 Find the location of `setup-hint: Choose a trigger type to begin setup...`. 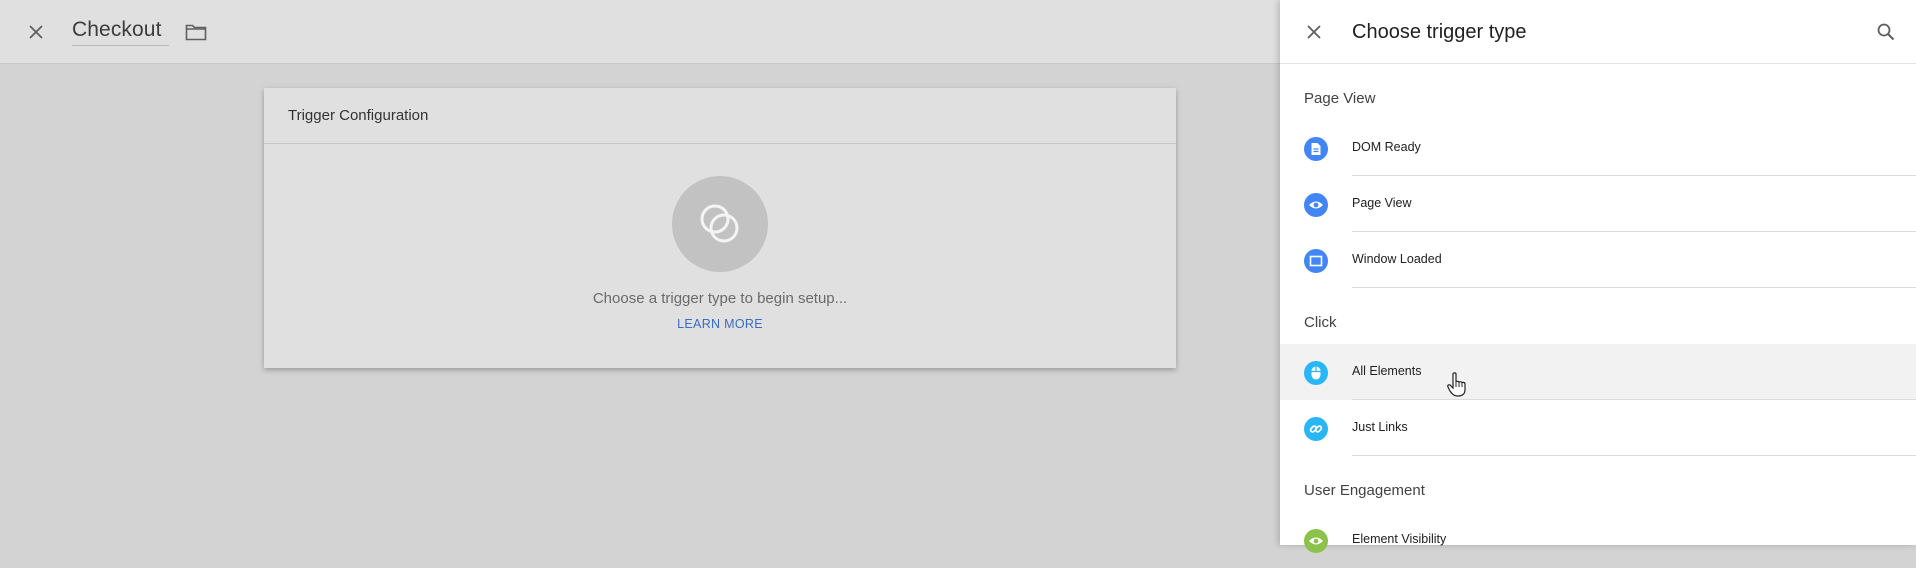

setup-hint: Choose a trigger type to begin setup... is located at coordinates (720, 298).